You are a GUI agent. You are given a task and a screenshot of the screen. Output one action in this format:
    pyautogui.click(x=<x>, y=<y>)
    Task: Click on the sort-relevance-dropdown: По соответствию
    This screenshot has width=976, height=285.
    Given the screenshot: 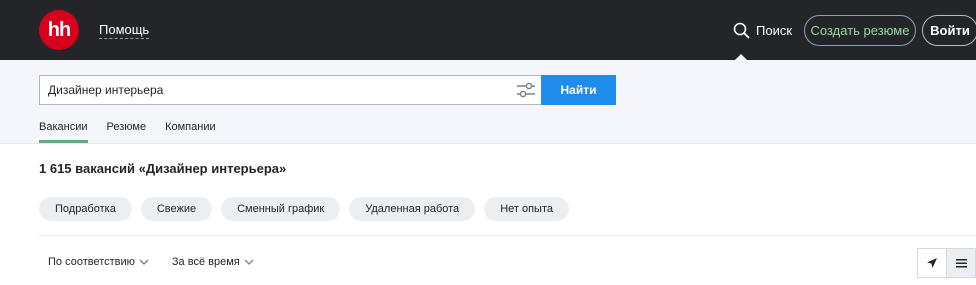 What is the action you would take?
    pyautogui.click(x=98, y=262)
    